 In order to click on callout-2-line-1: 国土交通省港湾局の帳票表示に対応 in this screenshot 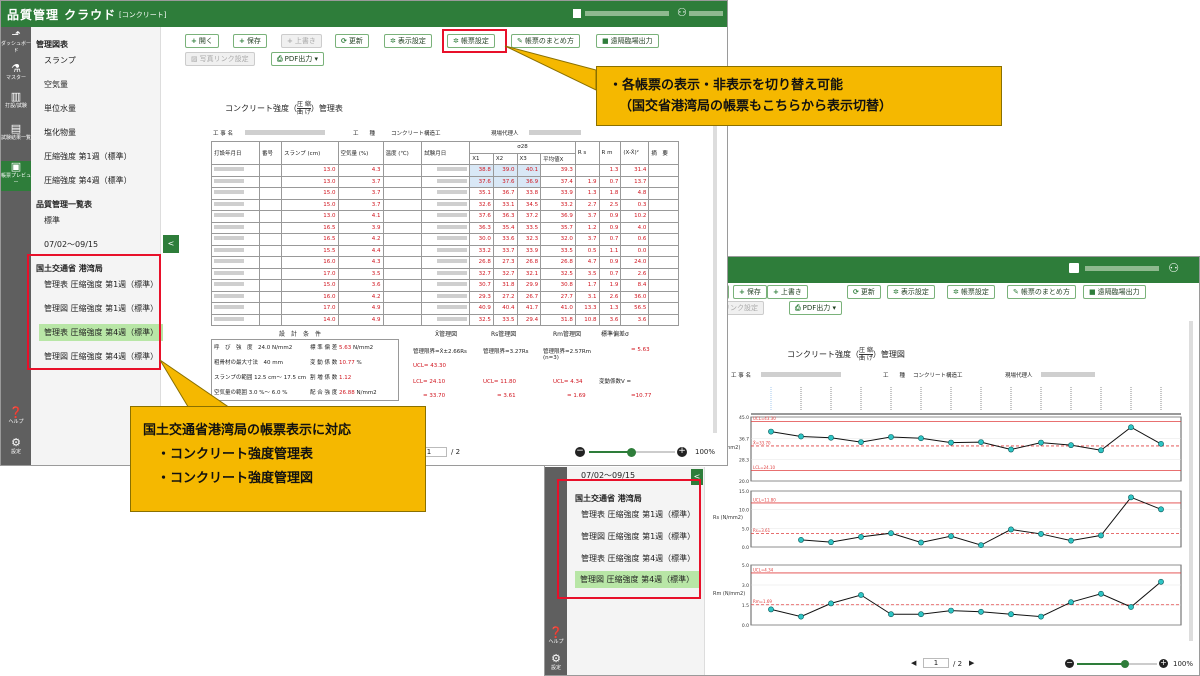, I will do `click(247, 430)`.